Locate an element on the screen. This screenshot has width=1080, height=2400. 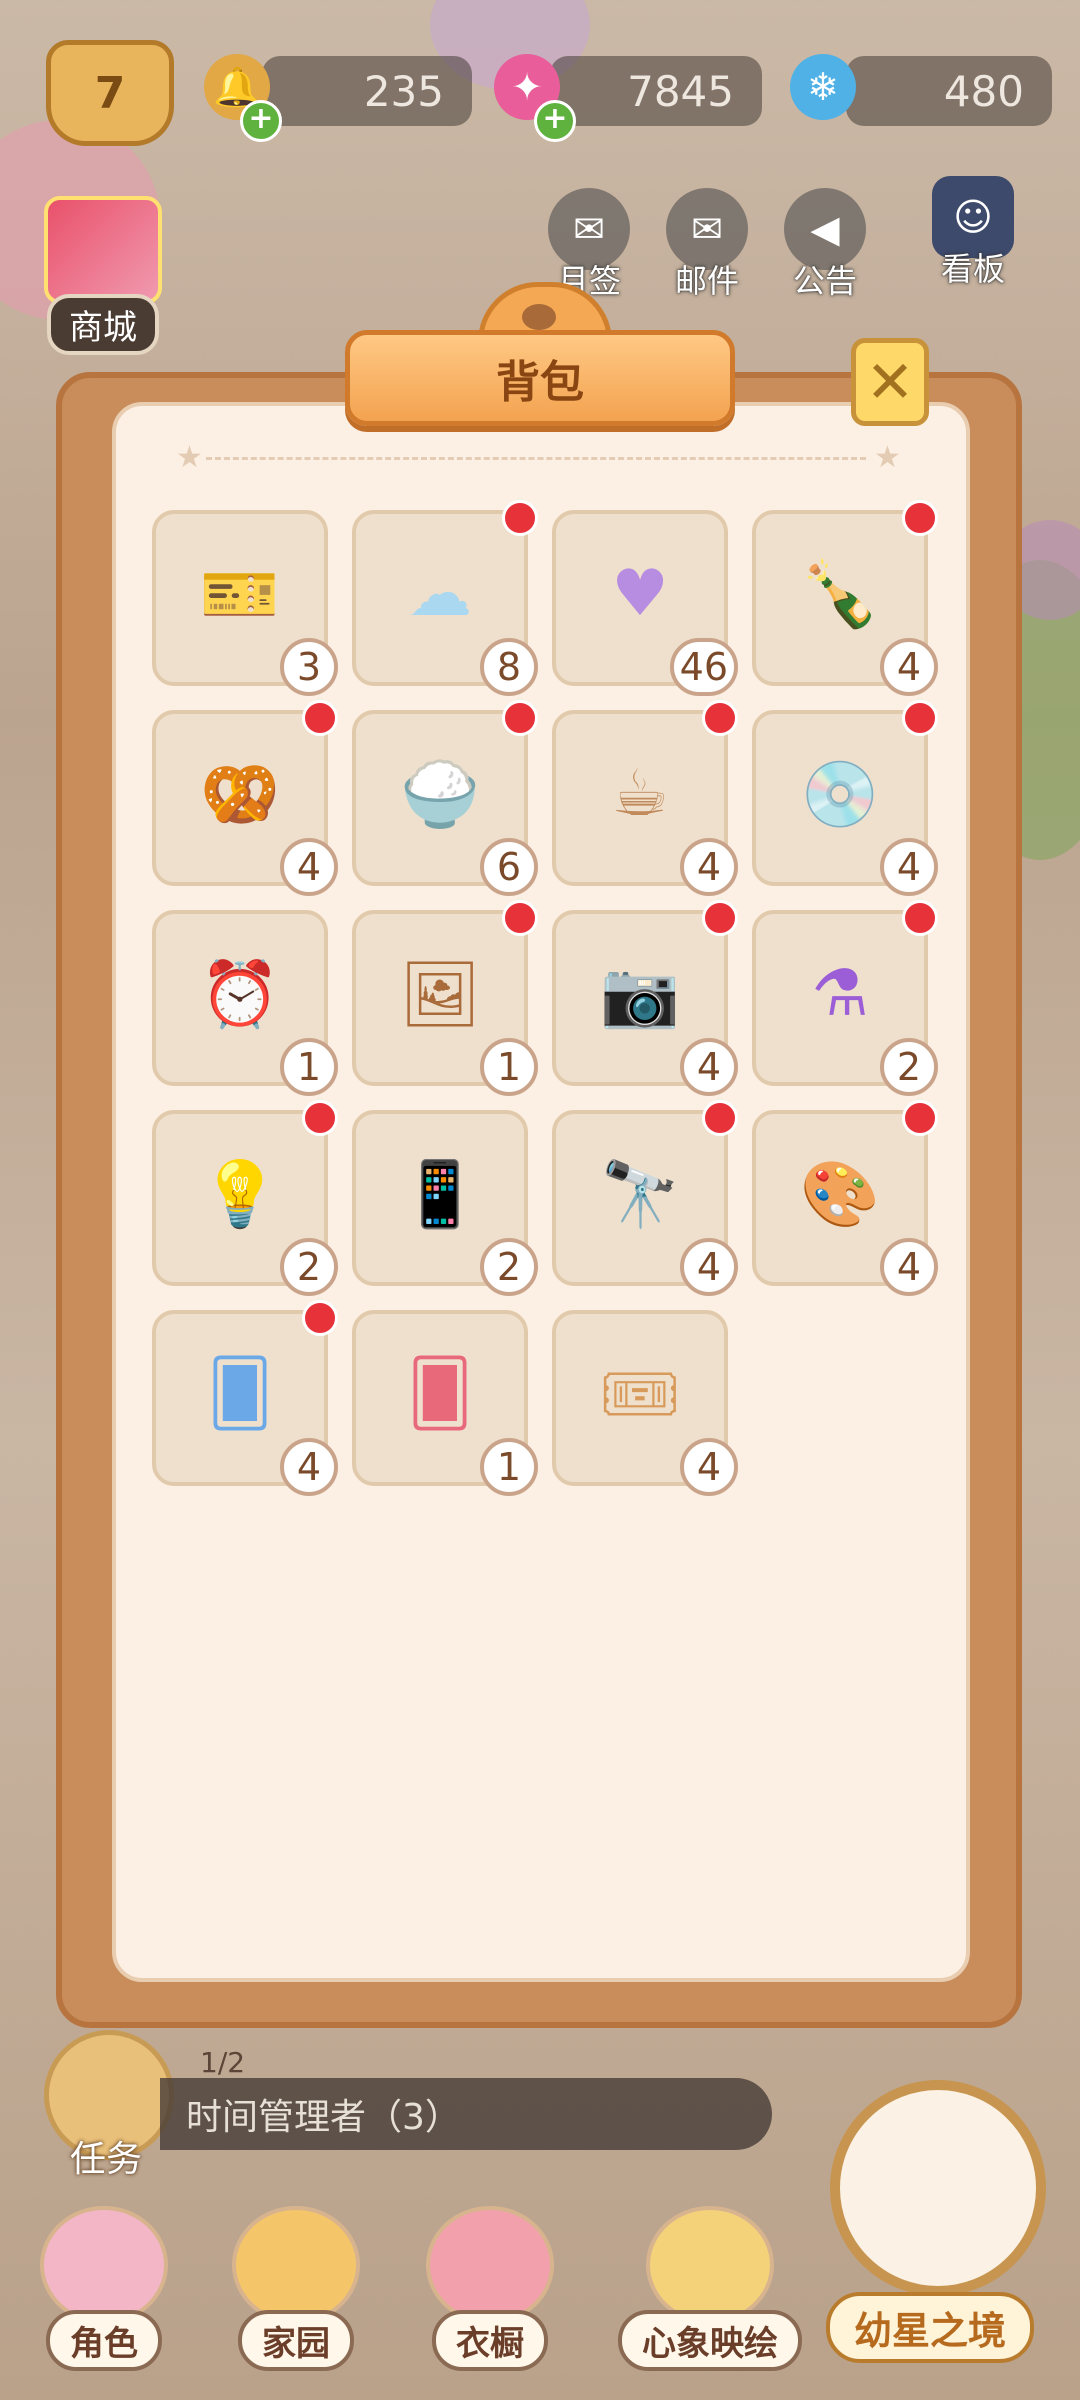
gold-ticket-icon: 🎟 is located at coordinates (640, 1394).